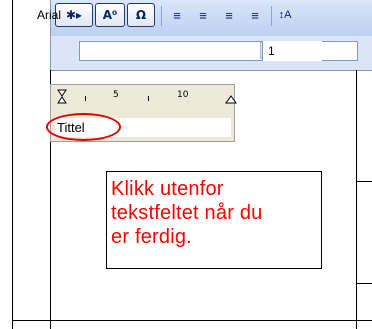 The height and width of the screenshot is (329, 372). Describe the element at coordinates (12, 164) in the screenshot. I see `page-border-line` at that location.